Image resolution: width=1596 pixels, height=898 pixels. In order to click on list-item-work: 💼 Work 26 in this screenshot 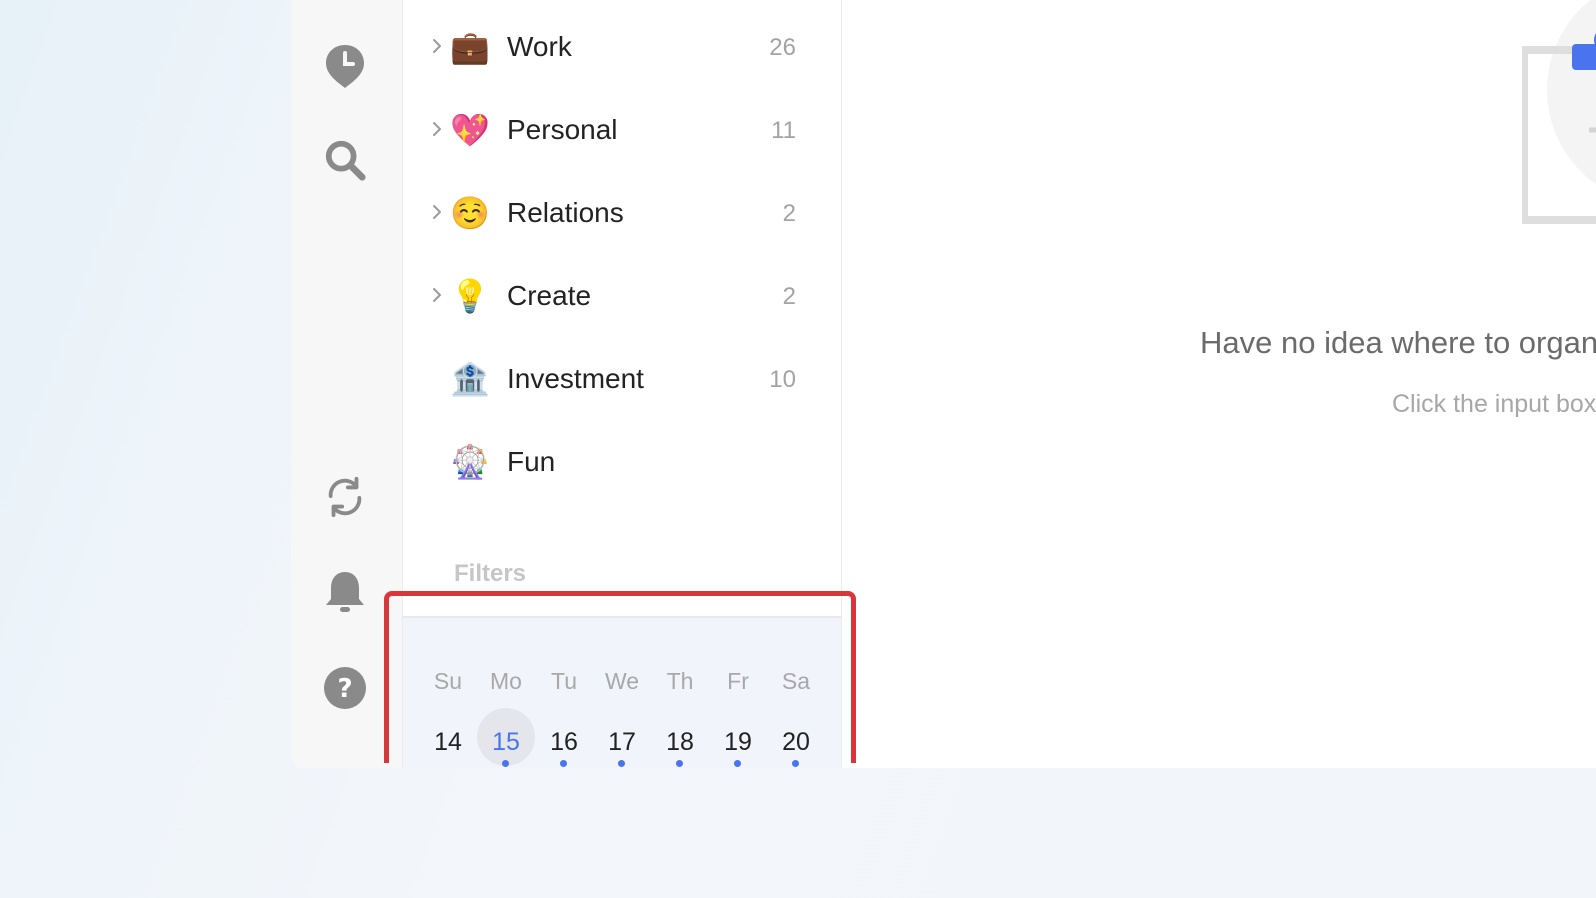, I will do `click(622, 46)`.